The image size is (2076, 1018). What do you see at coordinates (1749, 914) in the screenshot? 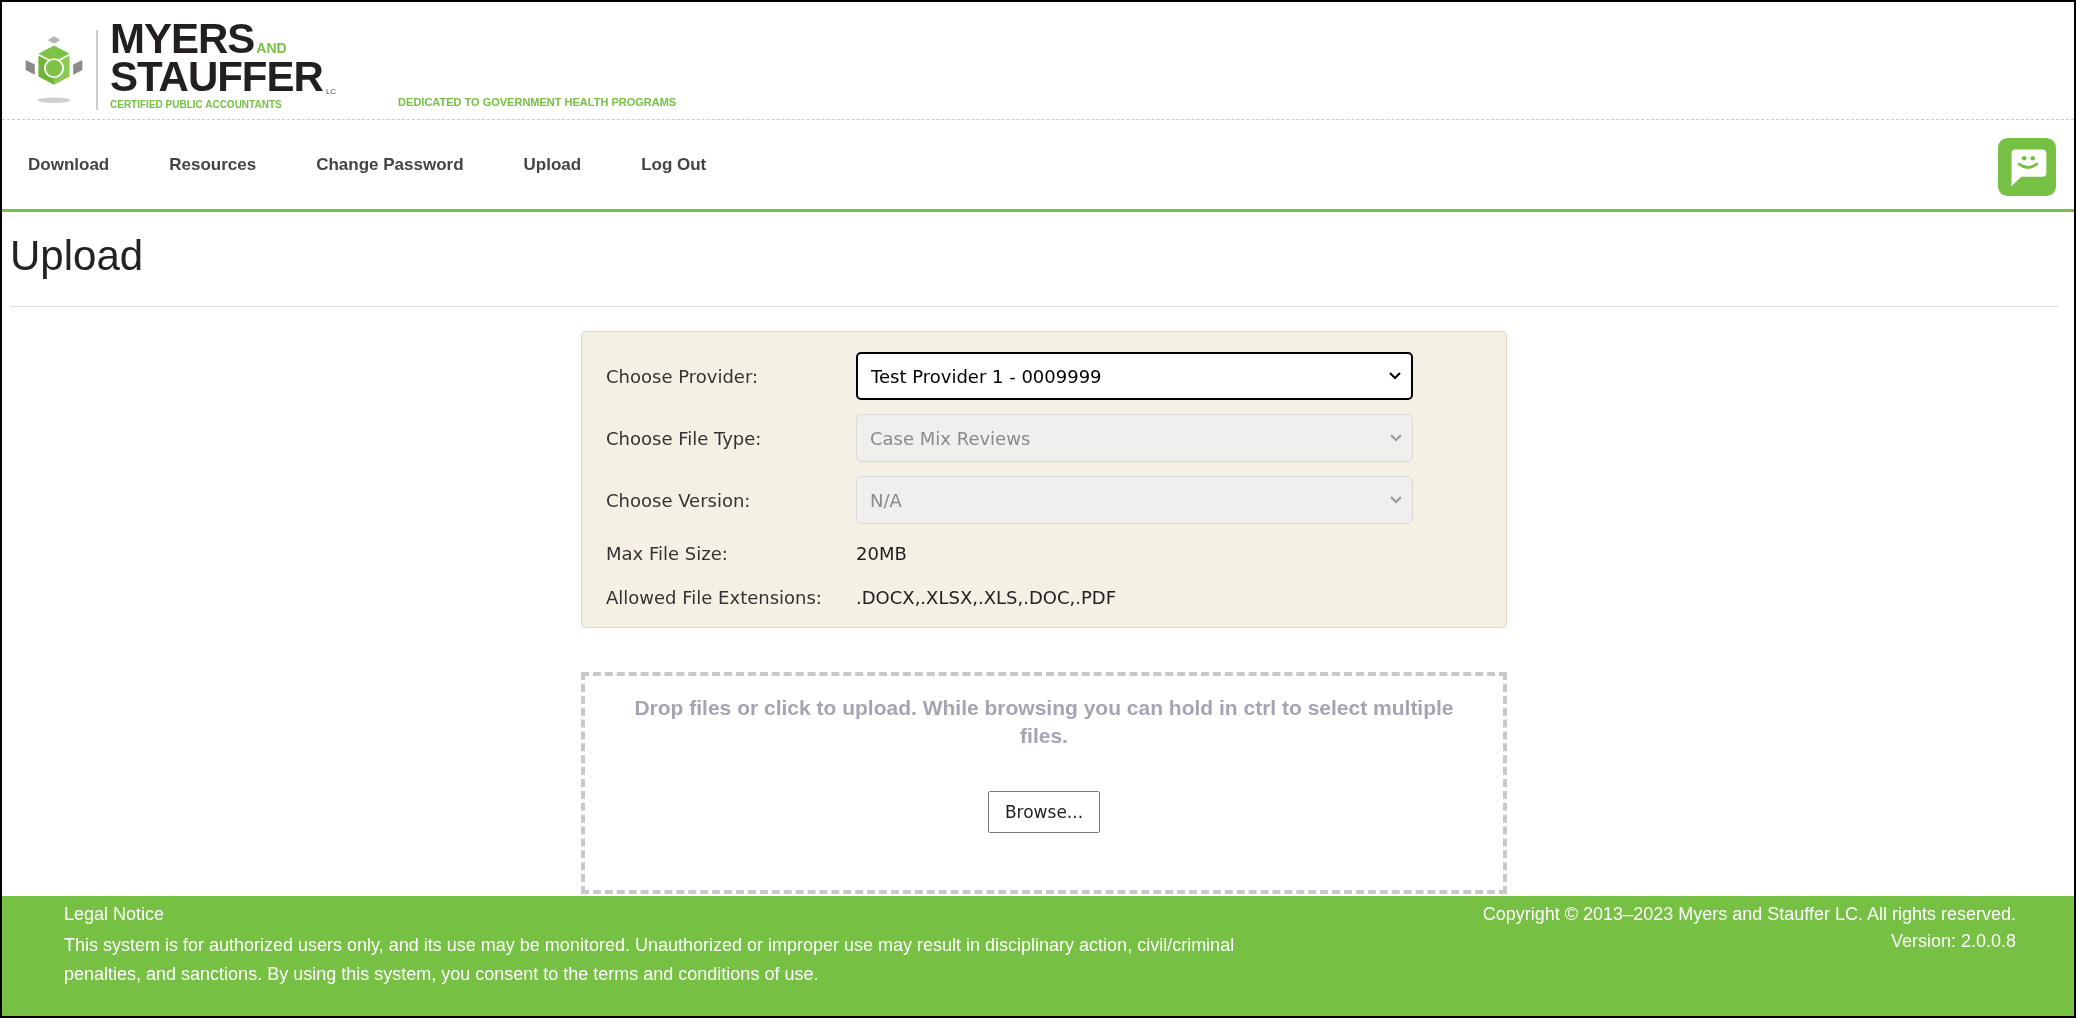
I see `copyright-text: Copyright © 2013–2023 Myers and Stauffer LC. All rights reserved.` at bounding box center [1749, 914].